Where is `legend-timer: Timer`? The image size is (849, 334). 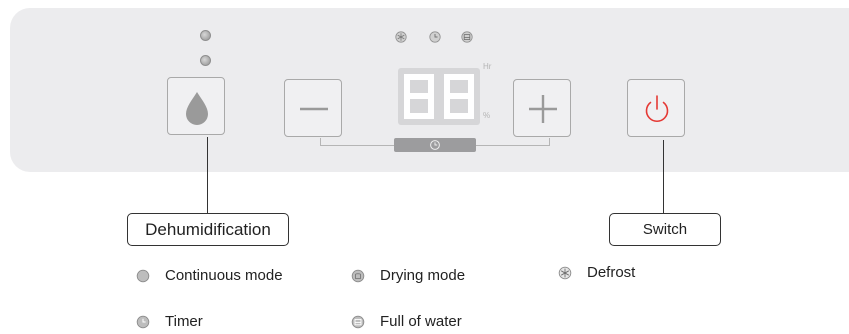
legend-timer: Timer is located at coordinates (169, 321).